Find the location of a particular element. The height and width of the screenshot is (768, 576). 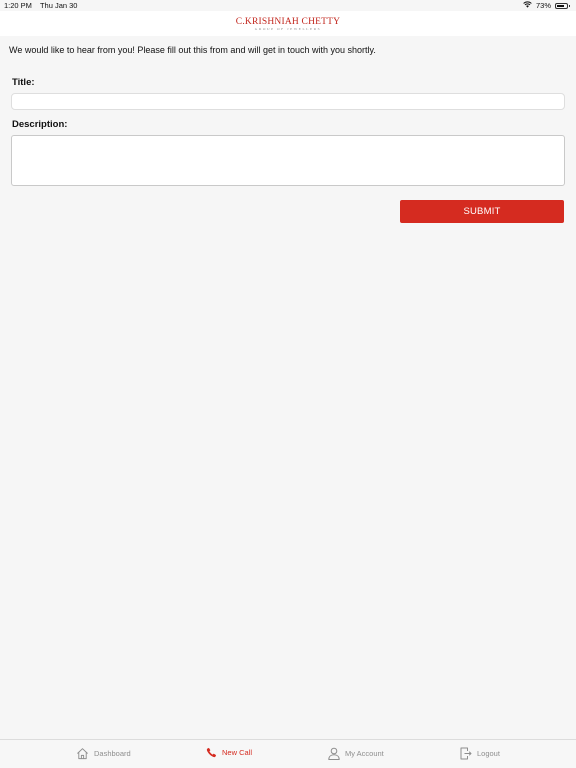

tab-logout-label: Logout is located at coordinates (488, 753).